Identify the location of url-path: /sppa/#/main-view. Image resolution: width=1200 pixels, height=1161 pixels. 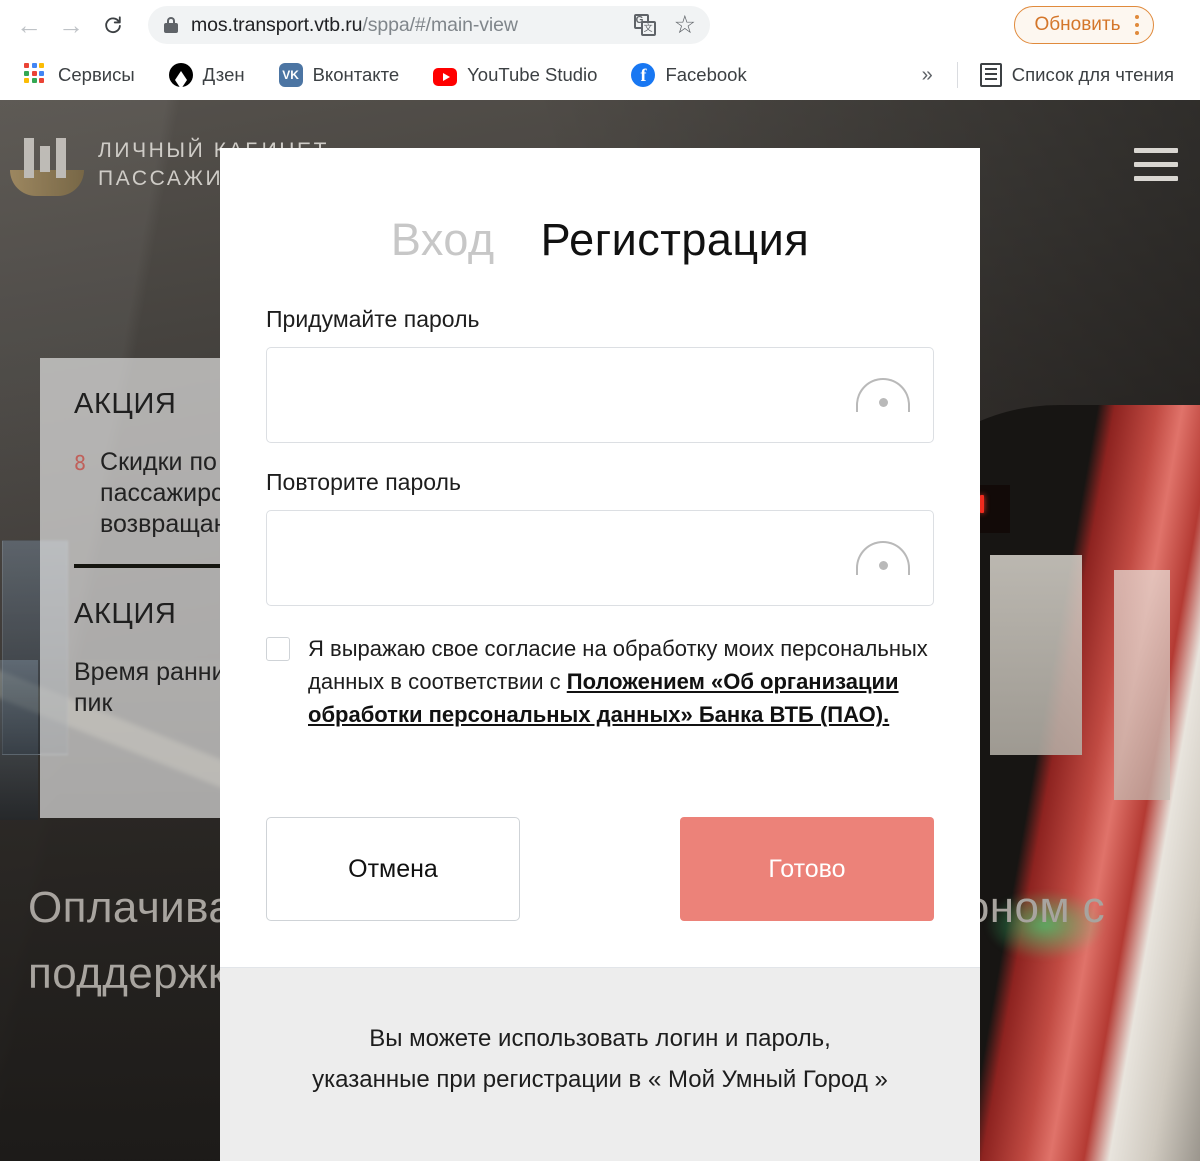
(440, 24).